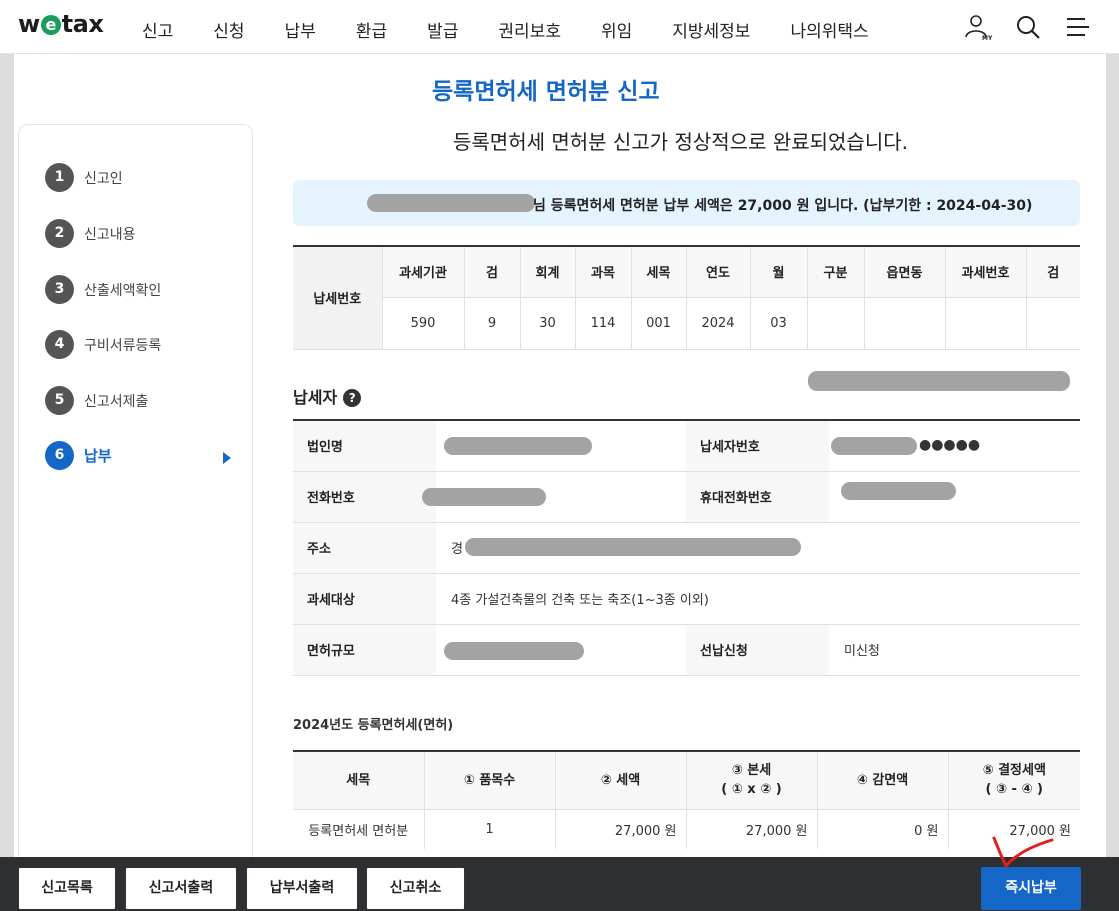 The image size is (1119, 911). What do you see at coordinates (227, 458) in the screenshot?
I see `active-step-arrow-icon` at bounding box center [227, 458].